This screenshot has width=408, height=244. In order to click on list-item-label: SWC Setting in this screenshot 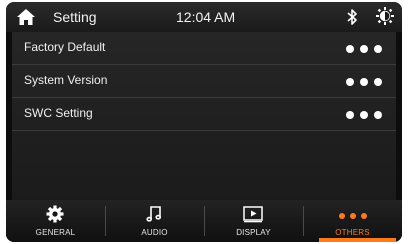, I will do `click(58, 113)`.